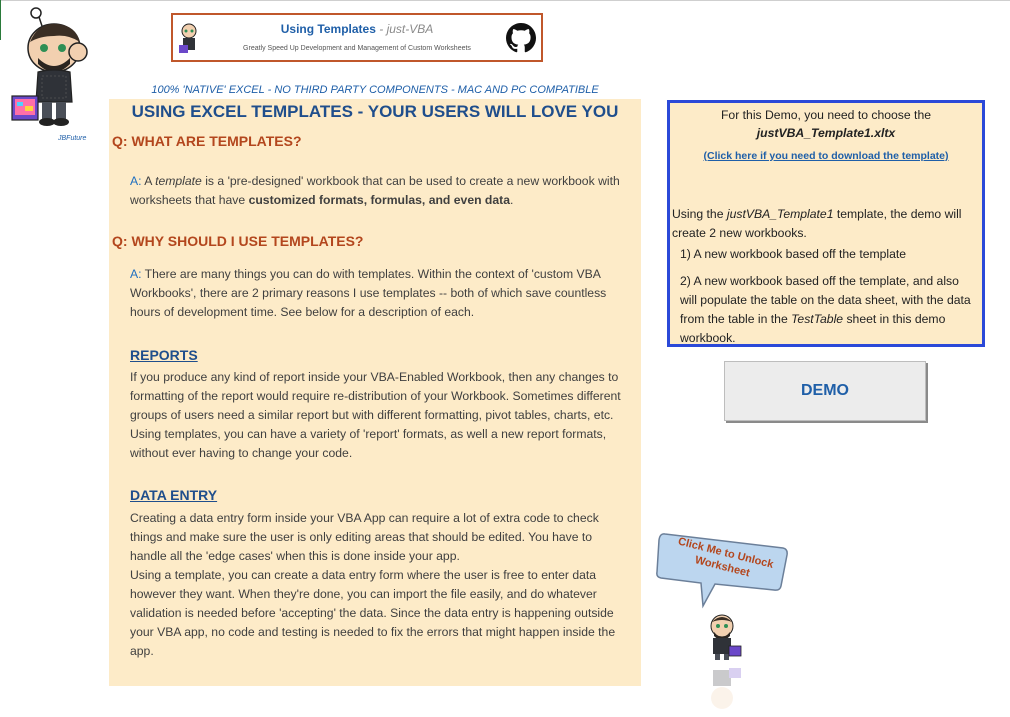 This screenshot has width=1010, height=717. I want to click on grid-top-line, so click(505, 0).